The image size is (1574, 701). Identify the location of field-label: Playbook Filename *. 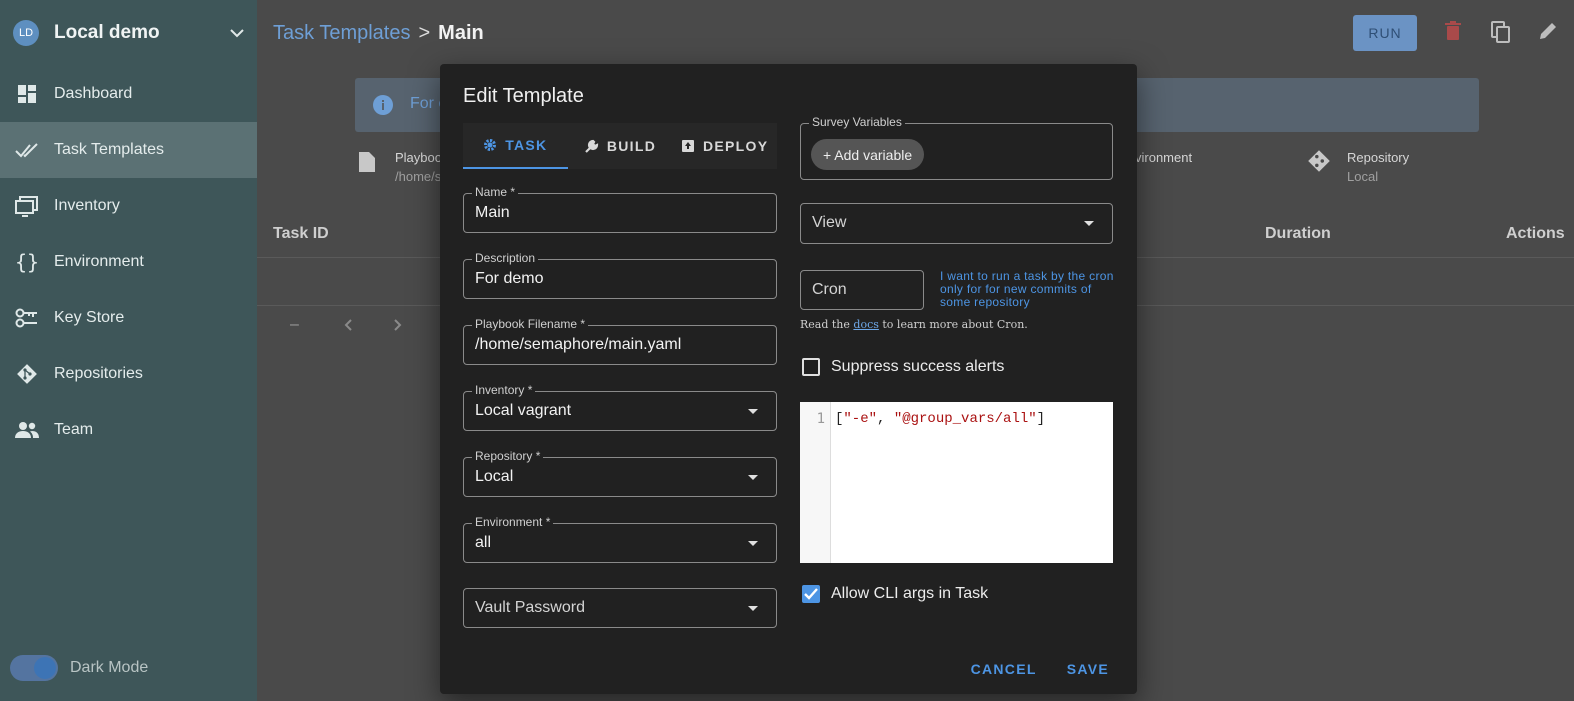
(530, 324).